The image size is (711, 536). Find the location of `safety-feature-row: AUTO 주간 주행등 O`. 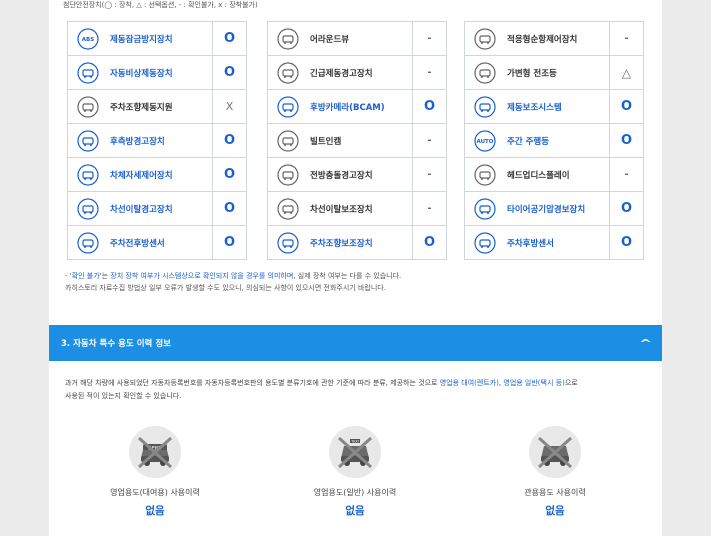

safety-feature-row: AUTO 주간 주행등 O is located at coordinates (554, 140).